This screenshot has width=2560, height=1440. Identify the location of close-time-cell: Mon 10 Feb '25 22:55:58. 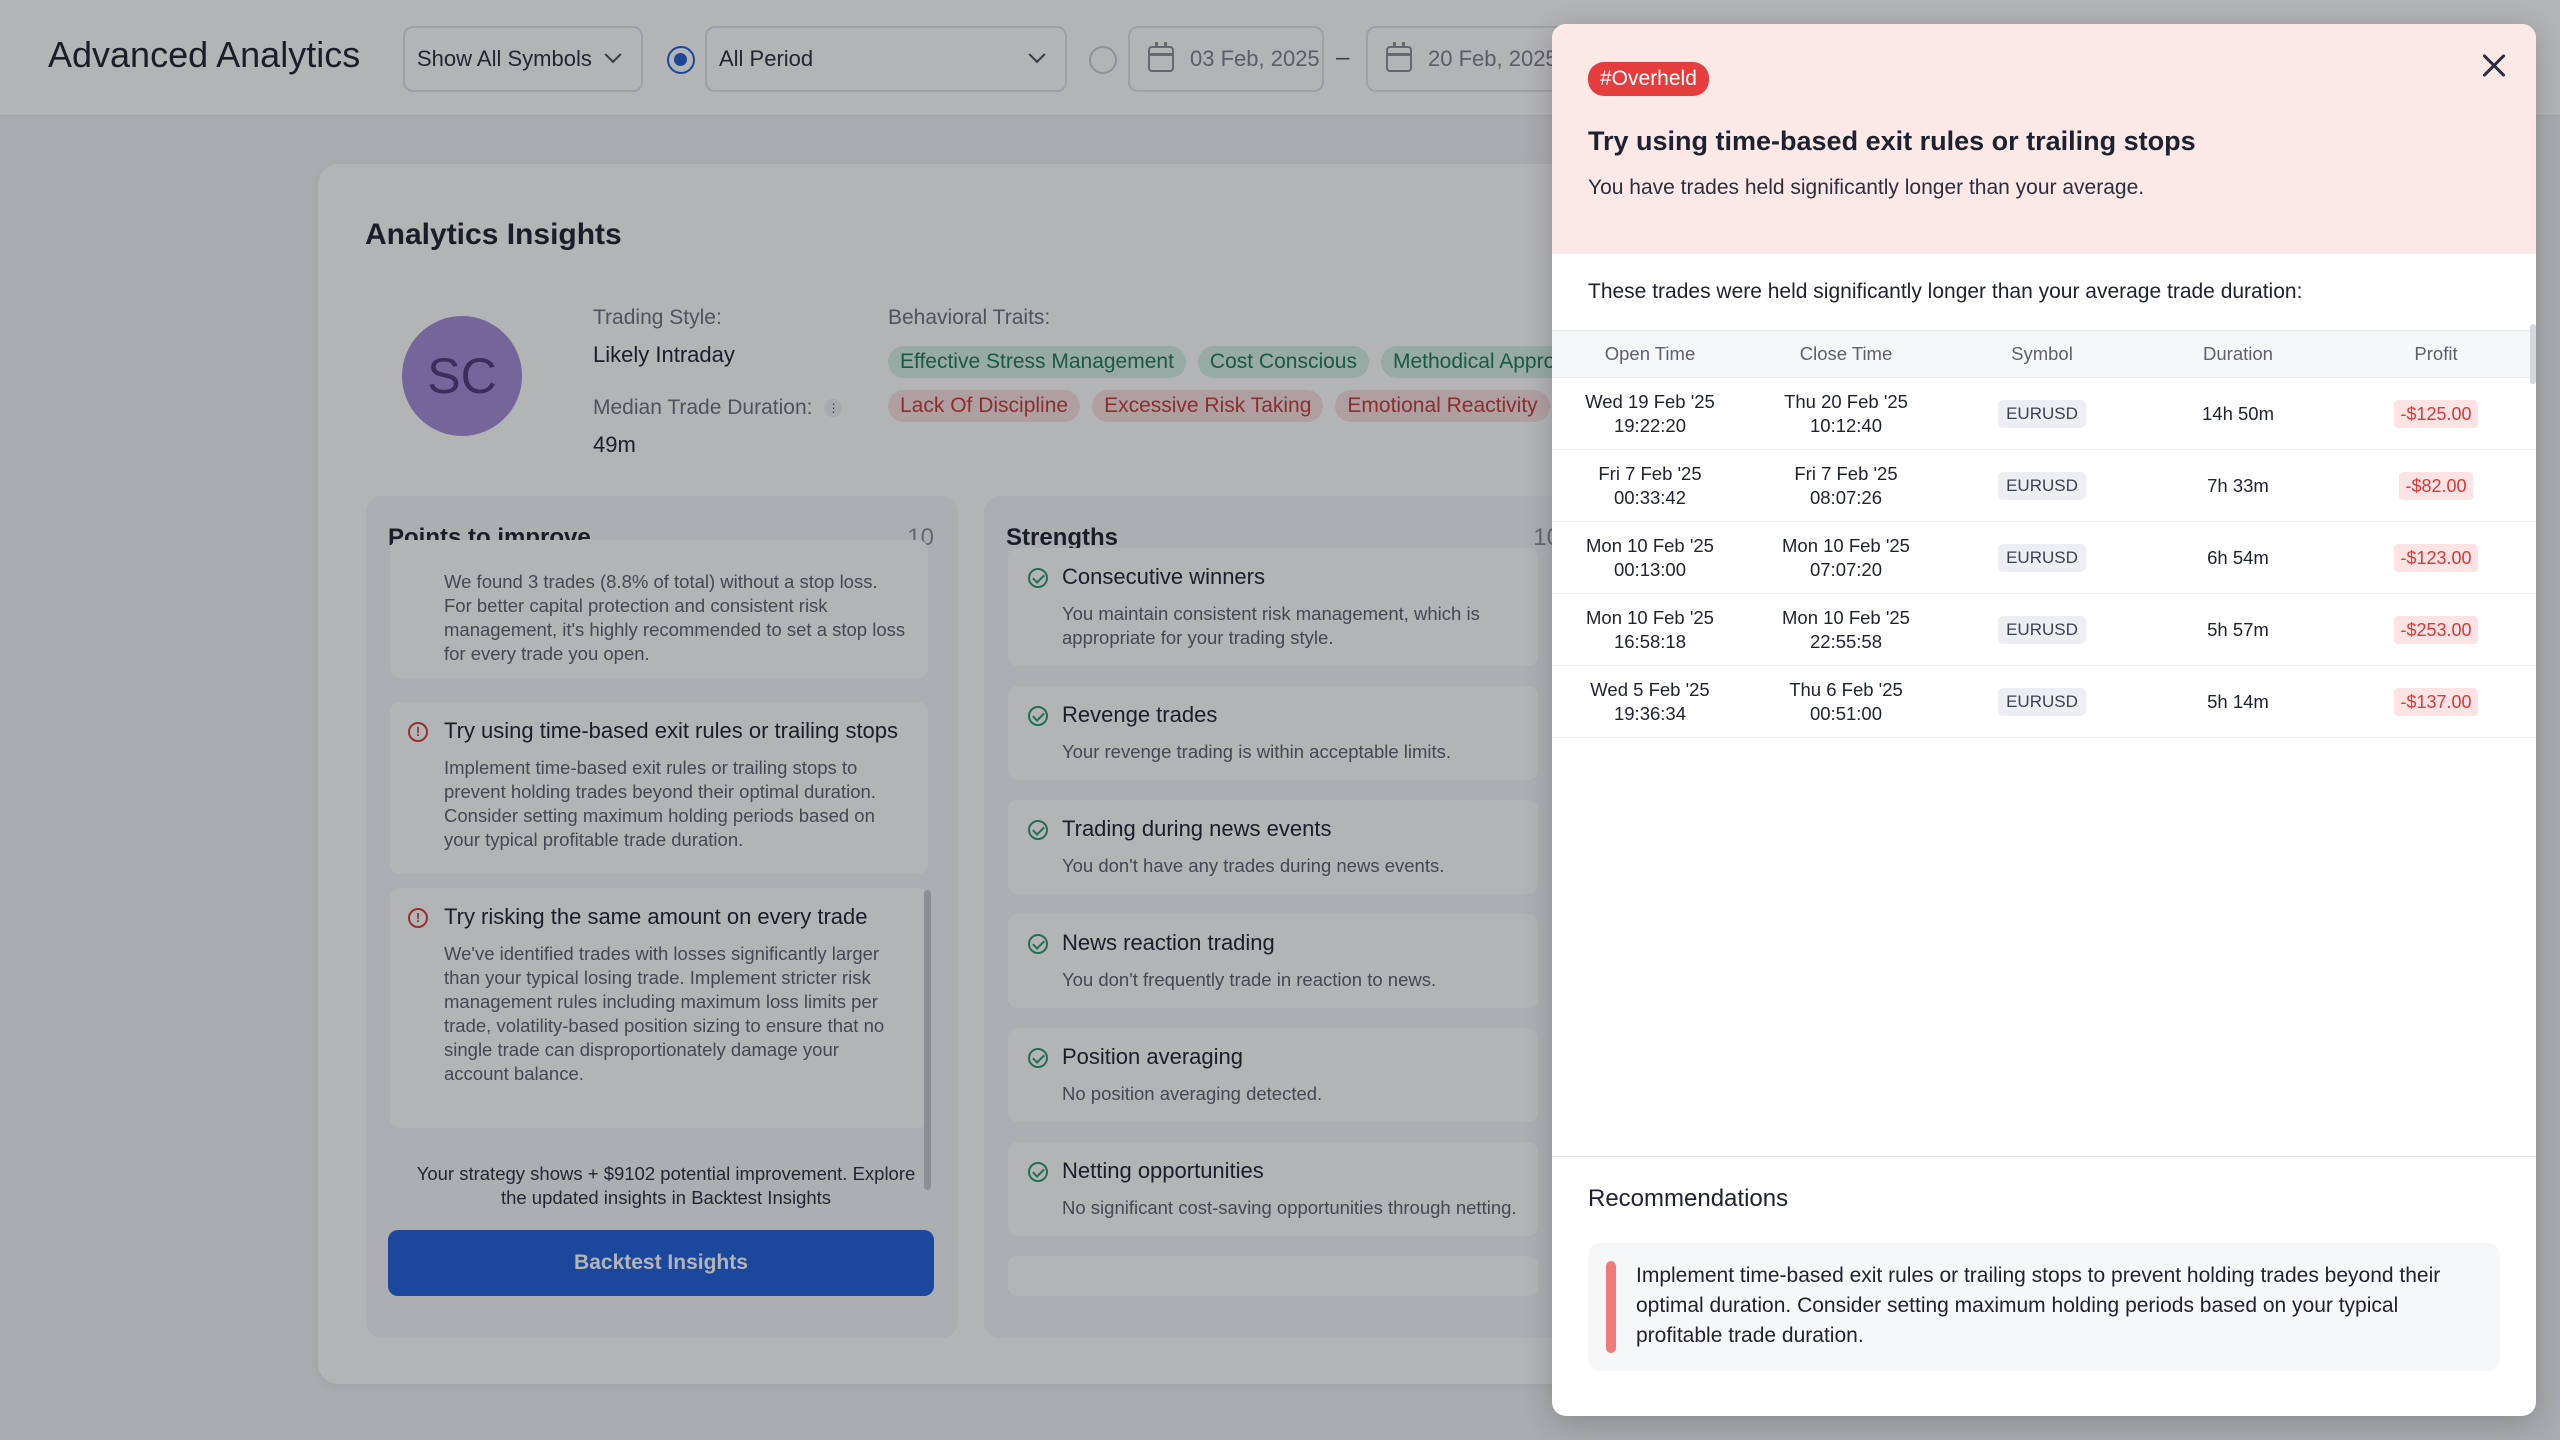
(1846, 629).